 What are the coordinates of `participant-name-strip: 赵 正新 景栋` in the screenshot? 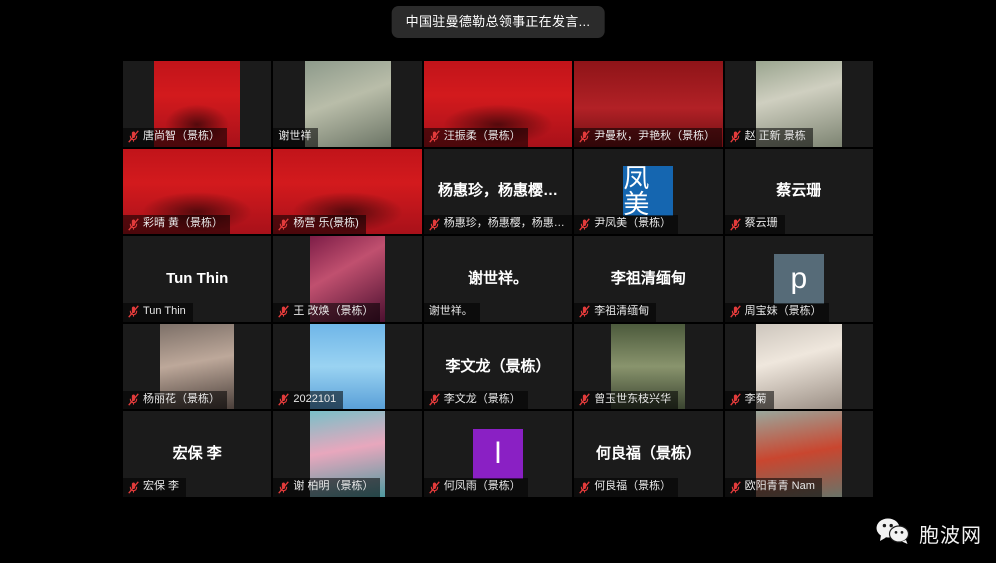 It's located at (768, 137).